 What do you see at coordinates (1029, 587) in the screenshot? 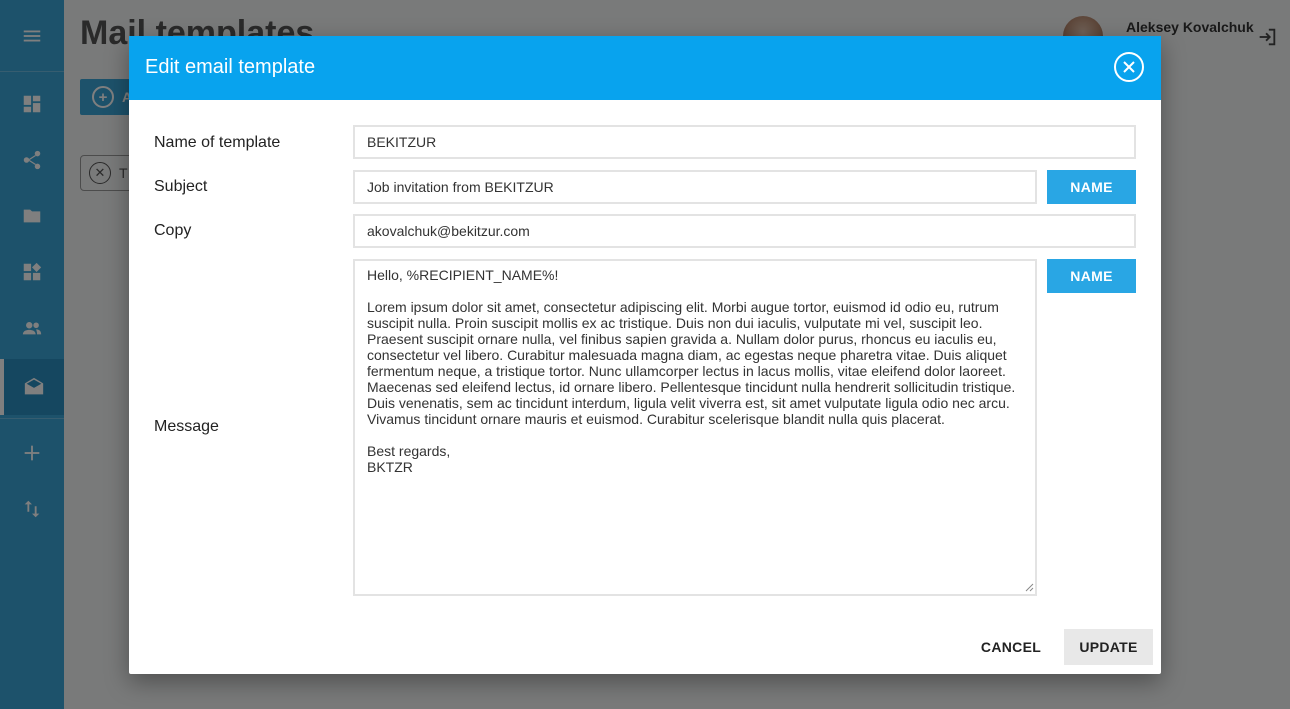
I see `resize-handle-icon` at bounding box center [1029, 587].